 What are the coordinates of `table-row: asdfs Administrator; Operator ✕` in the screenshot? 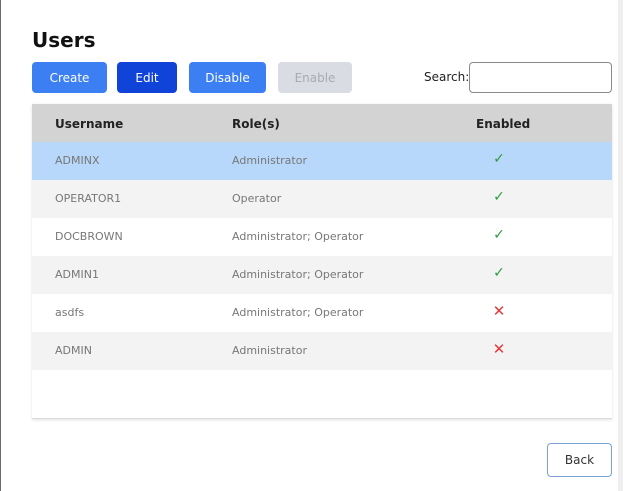 It's located at (322, 313).